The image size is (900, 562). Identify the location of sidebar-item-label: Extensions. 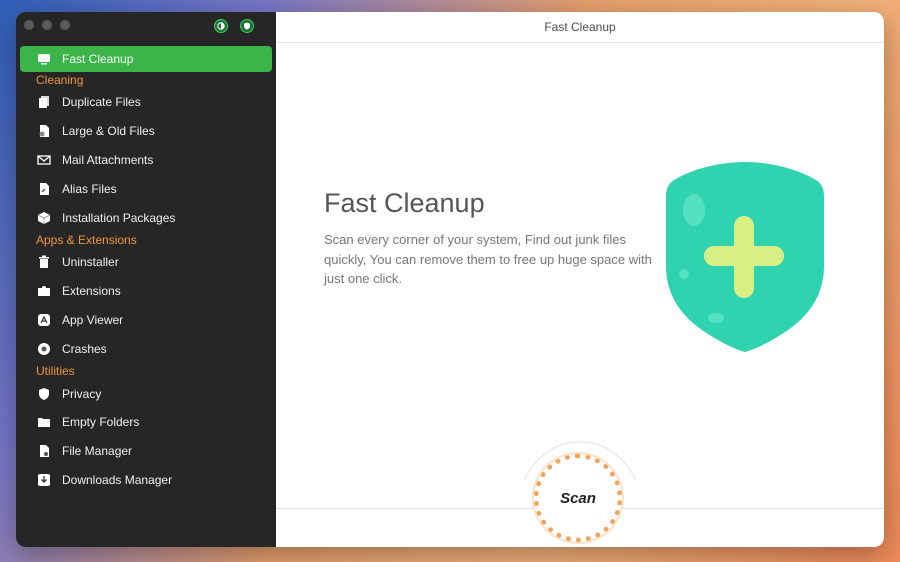
(91, 291).